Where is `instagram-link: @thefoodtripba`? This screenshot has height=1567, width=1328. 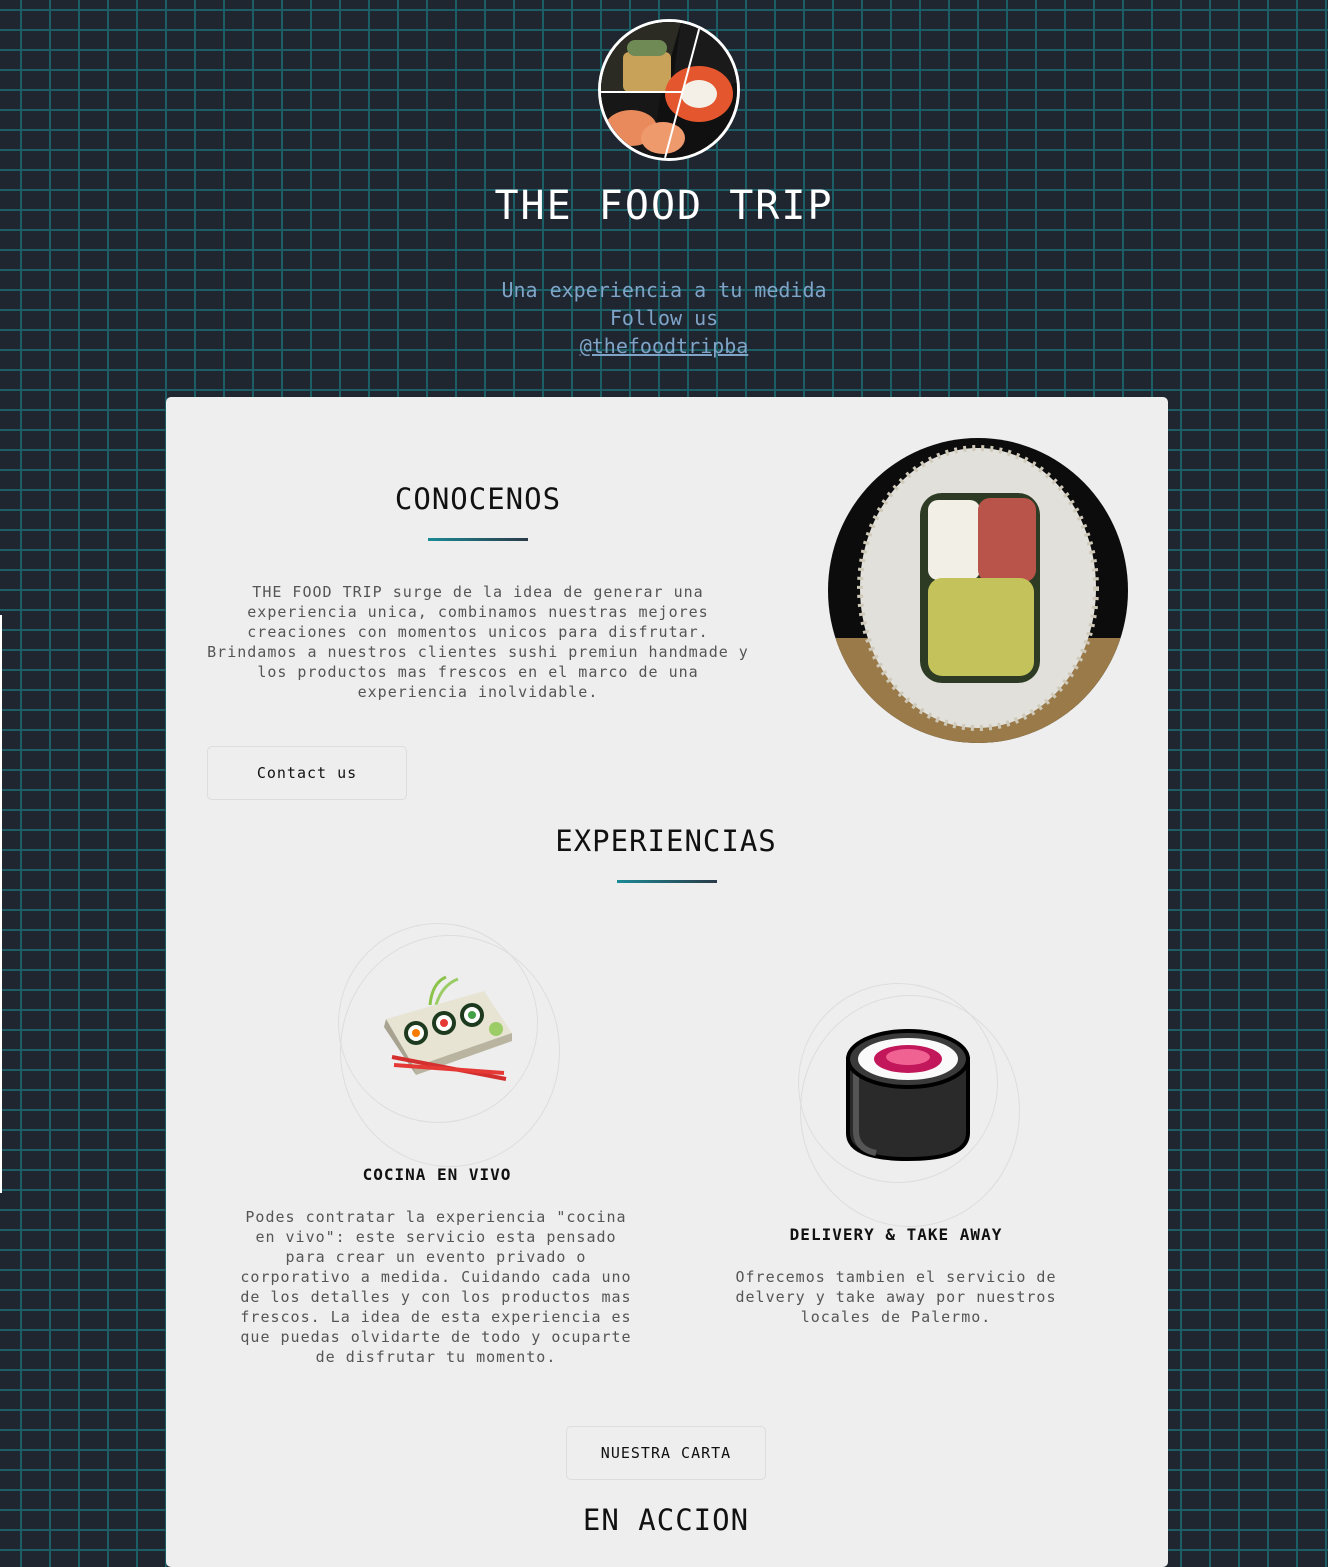 instagram-link: @thefoodtripba is located at coordinates (664, 346).